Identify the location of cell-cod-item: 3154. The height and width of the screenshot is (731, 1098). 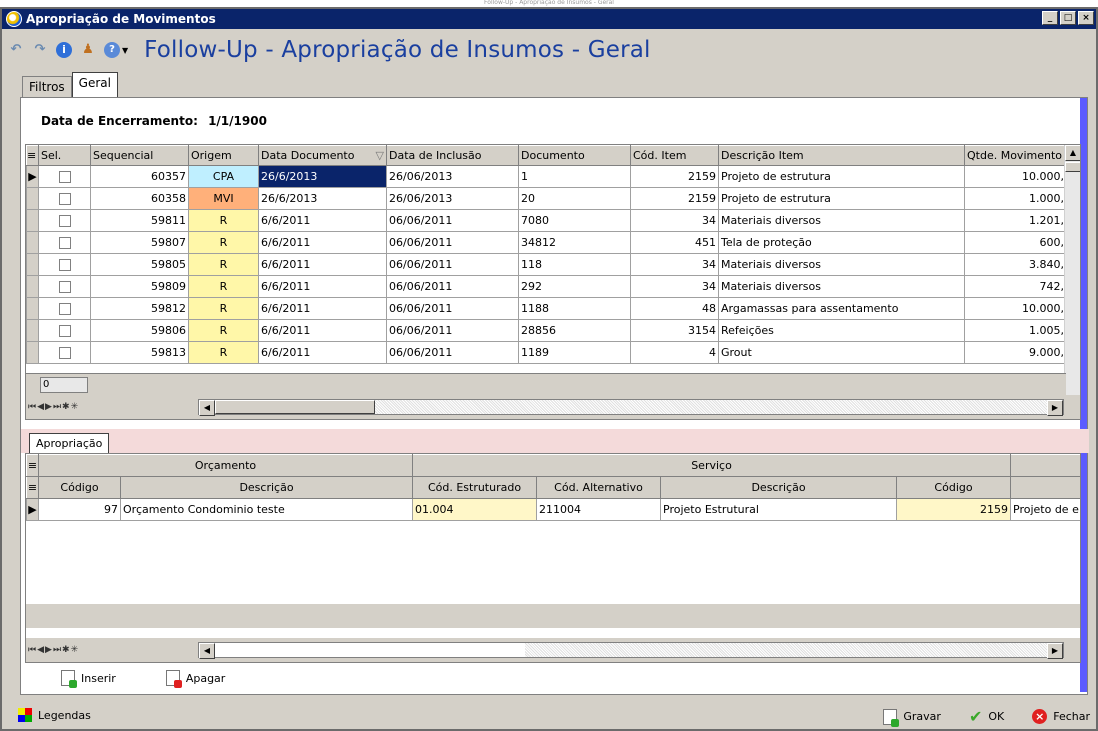
(674, 330).